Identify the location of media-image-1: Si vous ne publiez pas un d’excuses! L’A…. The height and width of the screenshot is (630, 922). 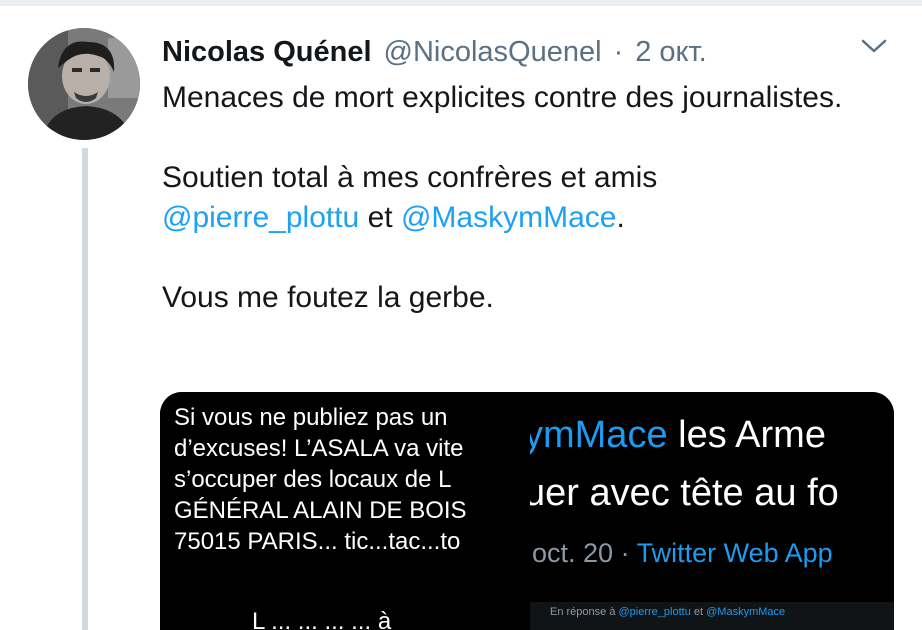
(343, 495).